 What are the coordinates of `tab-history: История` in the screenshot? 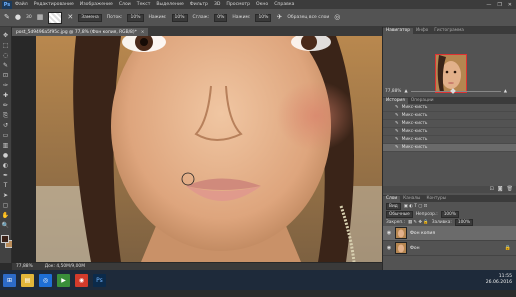 It's located at (395, 101).